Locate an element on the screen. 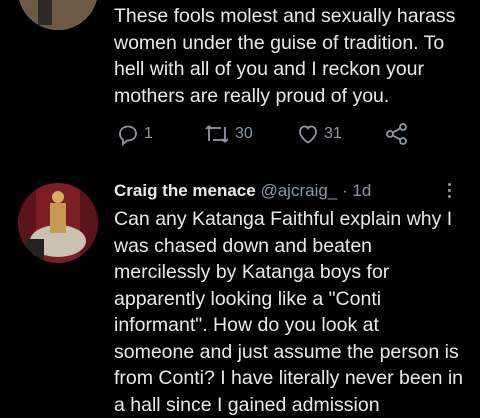 This screenshot has height=418, width=480. tweet-text-line: someone and just assume the person is is located at coordinates (294, 352).